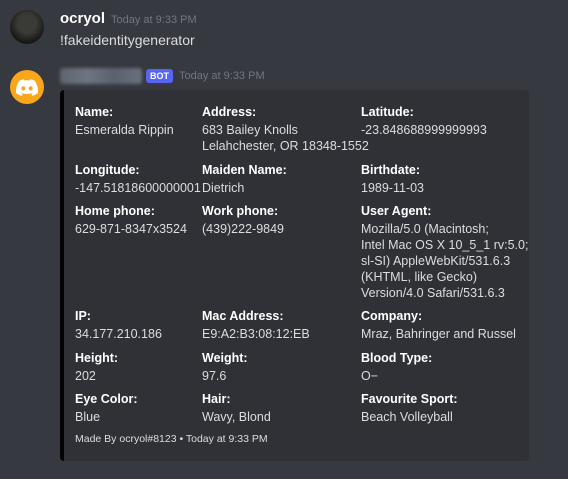 This screenshot has height=479, width=568. I want to click on field-label: Name:, so click(94, 112).